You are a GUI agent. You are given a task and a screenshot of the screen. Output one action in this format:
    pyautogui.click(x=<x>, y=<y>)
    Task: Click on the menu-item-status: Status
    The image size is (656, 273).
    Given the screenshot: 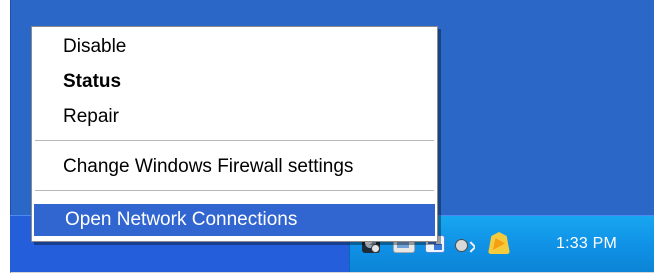 What is the action you would take?
    pyautogui.click(x=234, y=82)
    